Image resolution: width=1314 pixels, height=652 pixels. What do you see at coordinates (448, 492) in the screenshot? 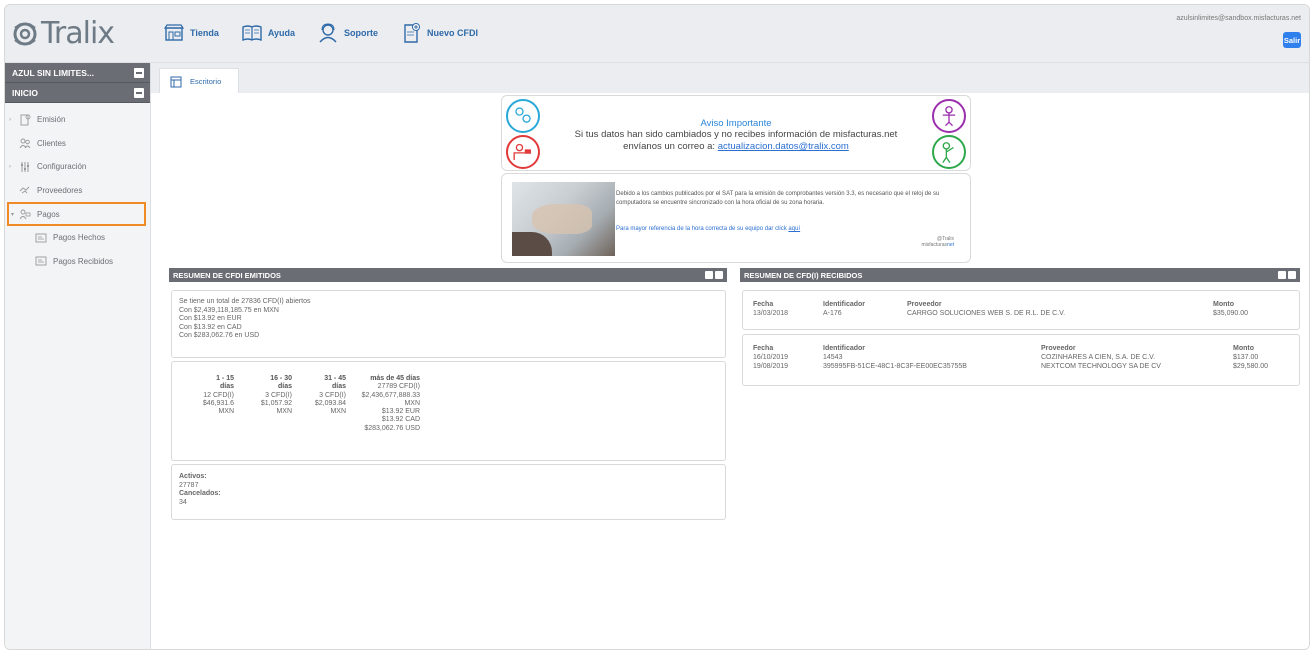
I see `emitidos-status-card: Activos: 27787 Cancelados: 34` at bounding box center [448, 492].